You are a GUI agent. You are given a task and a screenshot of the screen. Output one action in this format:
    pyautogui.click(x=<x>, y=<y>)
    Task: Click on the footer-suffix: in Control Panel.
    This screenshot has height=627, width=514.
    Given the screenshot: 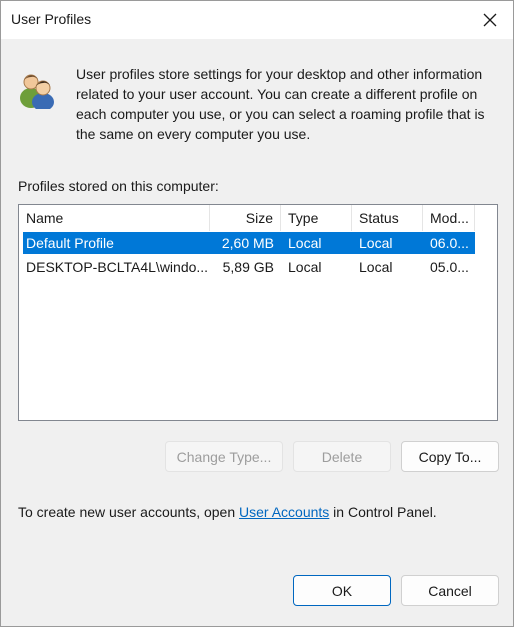 What is the action you would take?
    pyautogui.click(x=383, y=512)
    